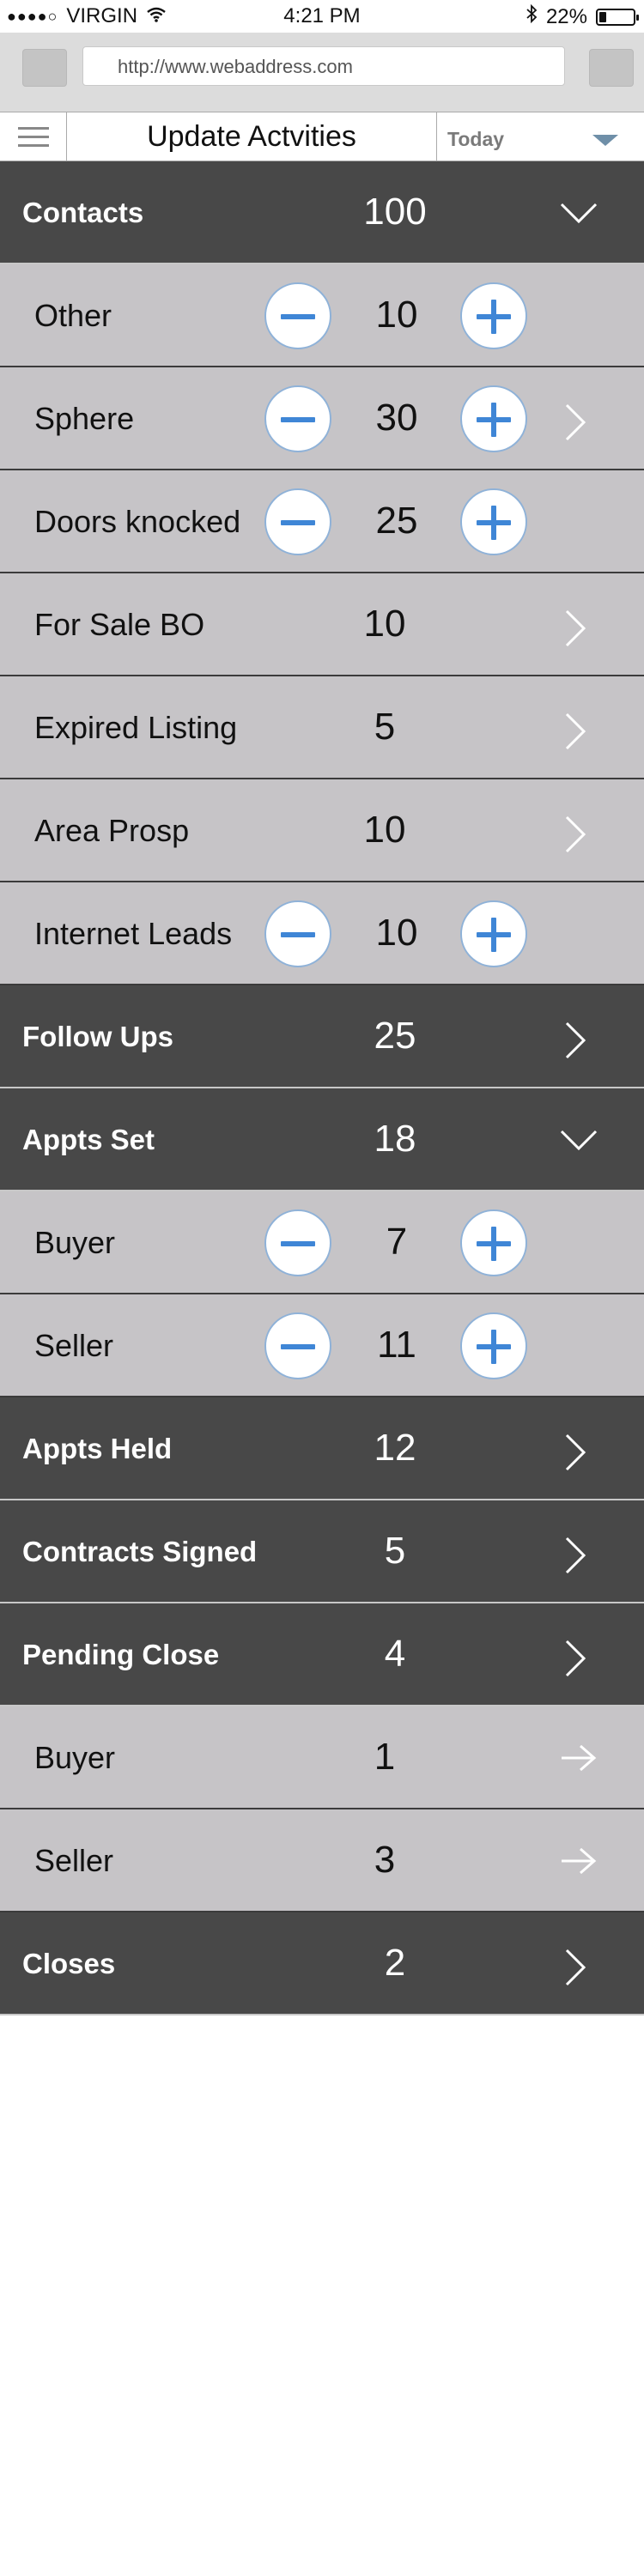 The height and width of the screenshot is (2576, 644). I want to click on row-label: Appts Set, so click(88, 1139).